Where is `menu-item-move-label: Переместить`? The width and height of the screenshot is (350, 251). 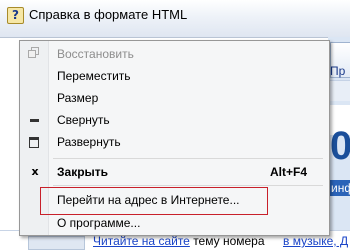 menu-item-move-label: Переместить is located at coordinates (94, 76).